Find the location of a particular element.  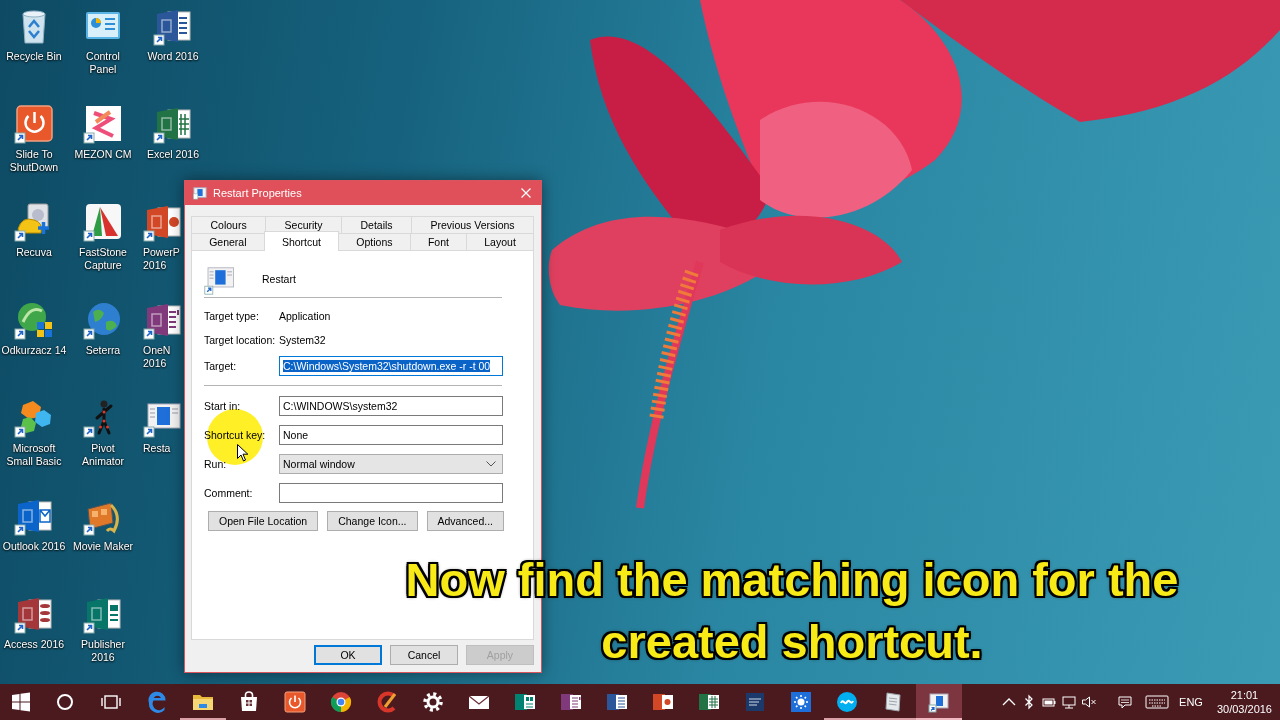

info-value: System32 is located at coordinates (302, 340).